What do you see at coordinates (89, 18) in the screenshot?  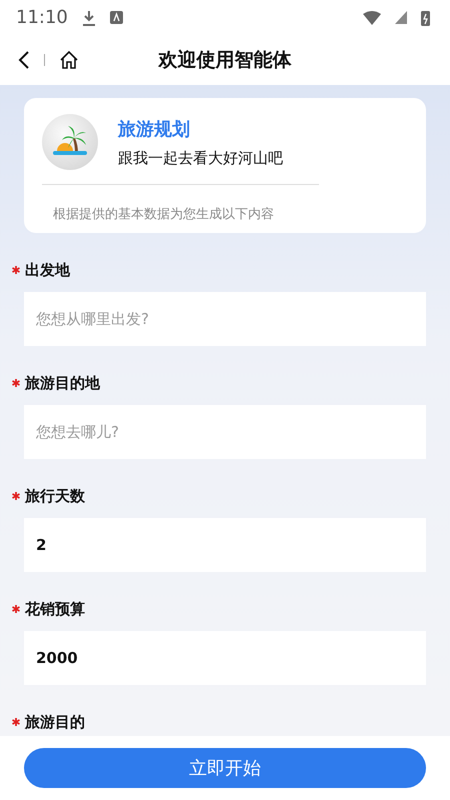 I see `download-icon` at bounding box center [89, 18].